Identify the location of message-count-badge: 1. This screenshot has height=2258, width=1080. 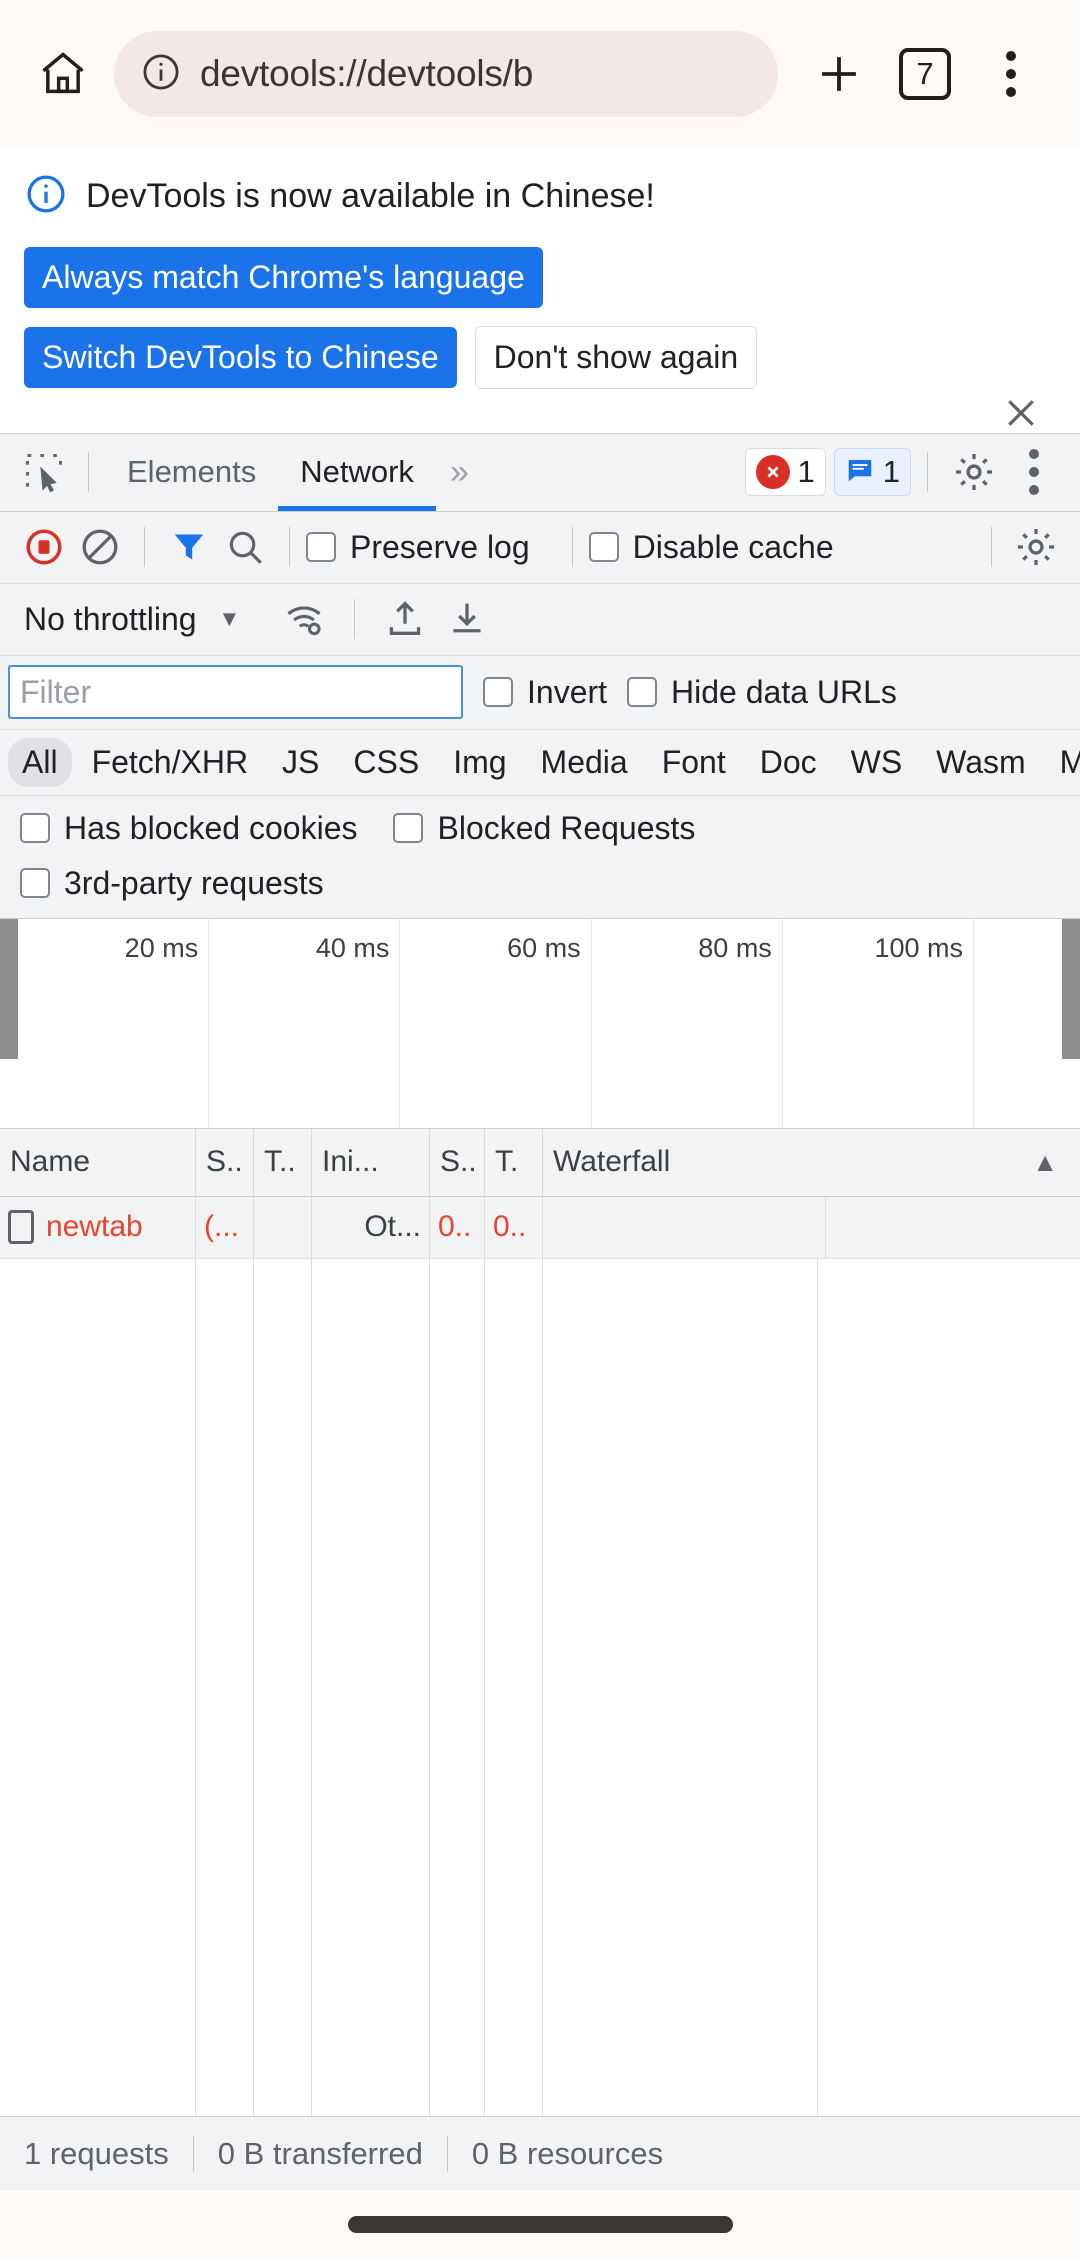
(872, 472).